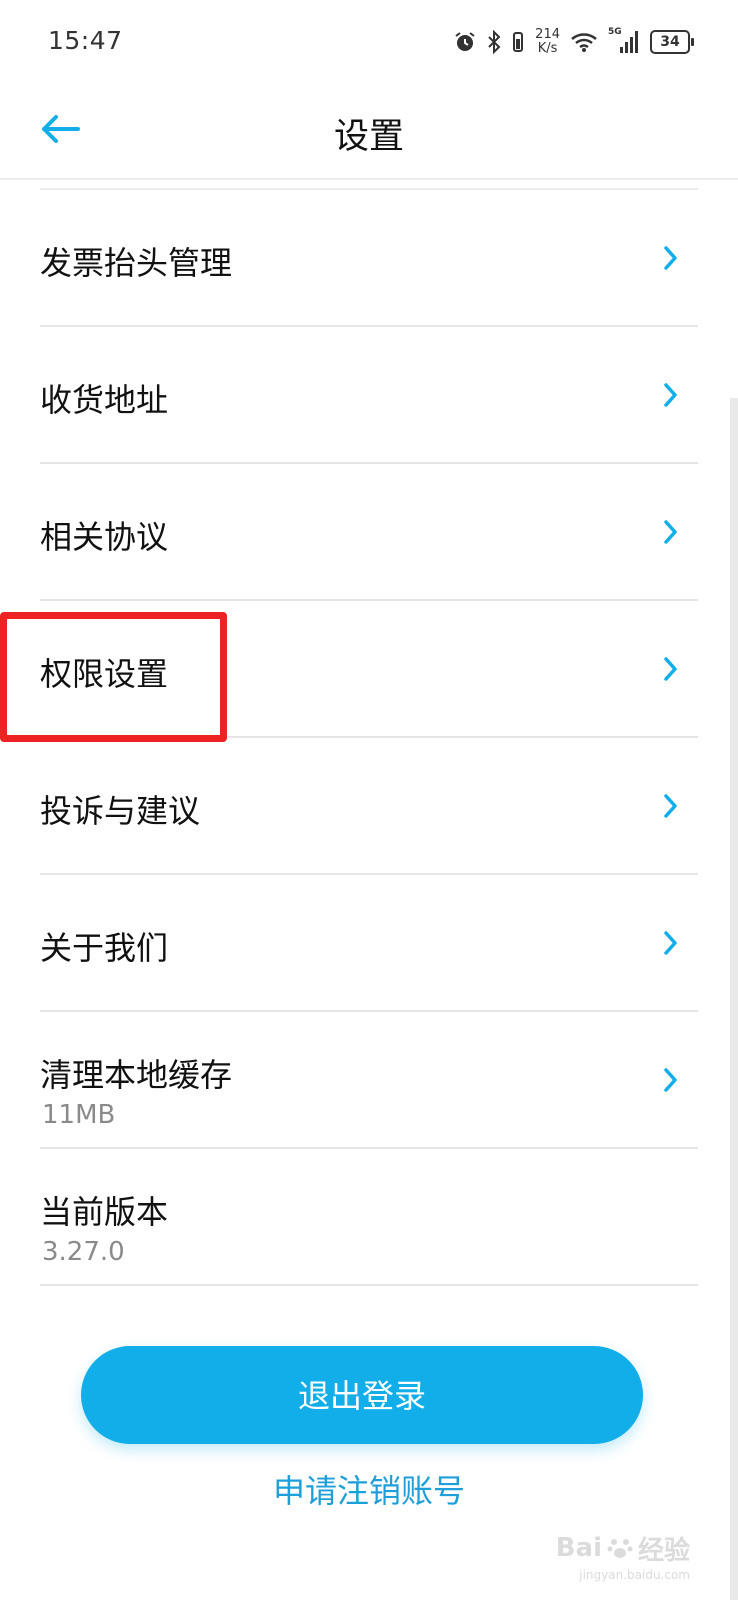  I want to click on watermark-brand-cn: 经验, so click(663, 1550).